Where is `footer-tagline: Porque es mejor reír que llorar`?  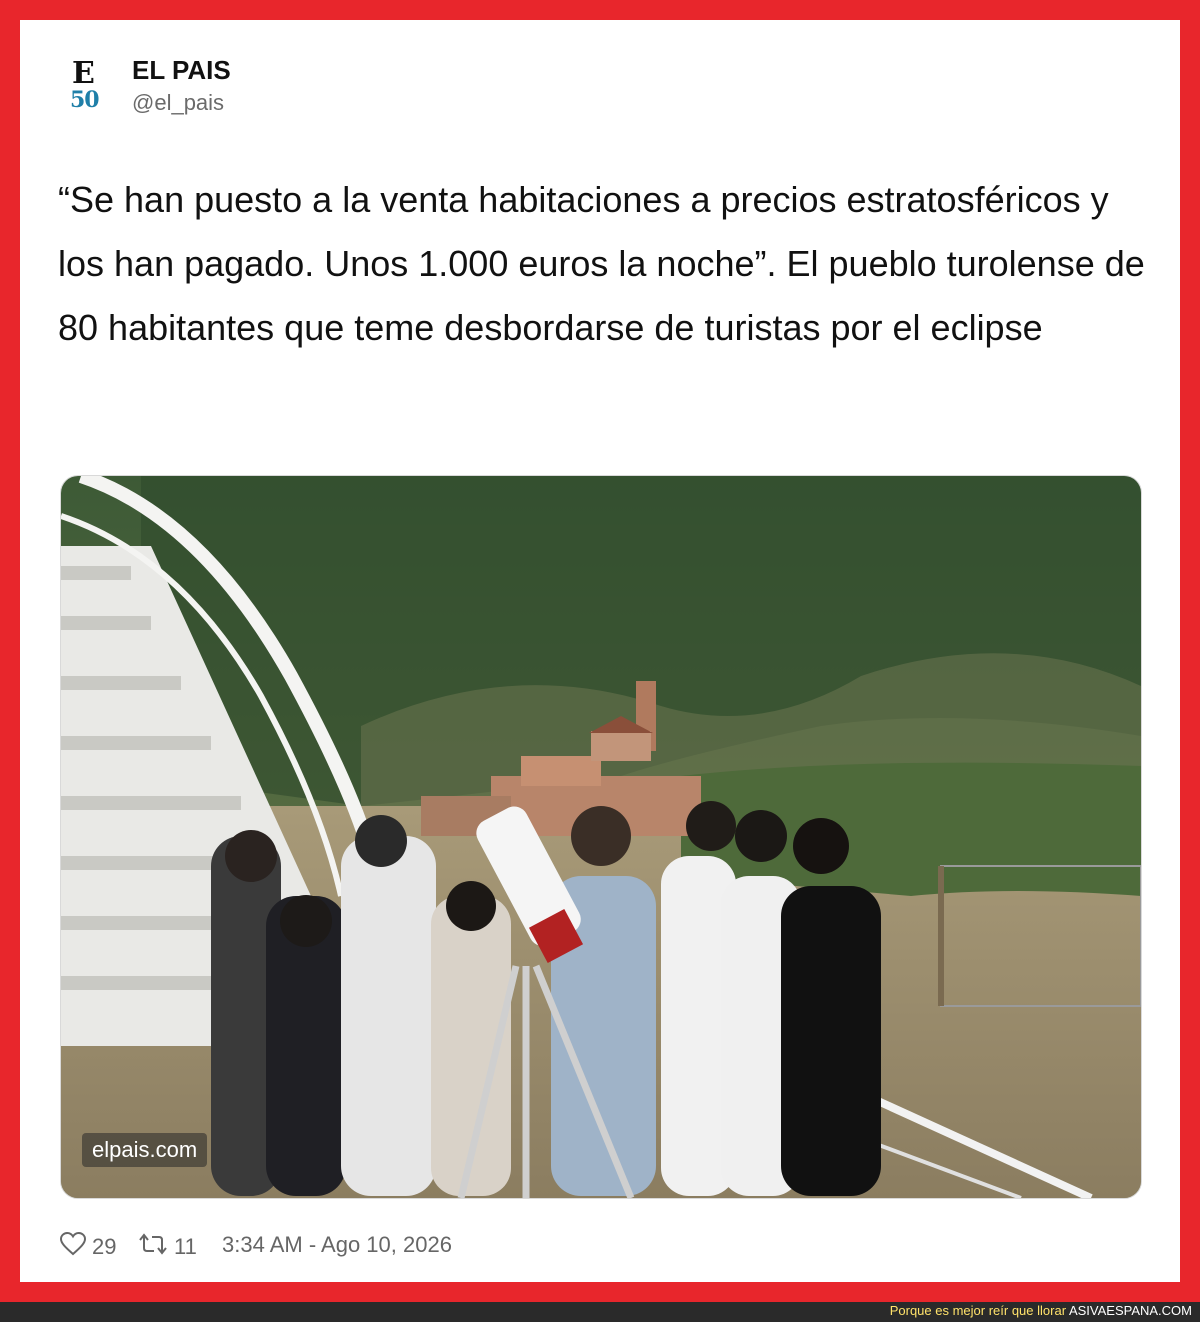
footer-tagline: Porque es mejor reír que llorar is located at coordinates (978, 1310).